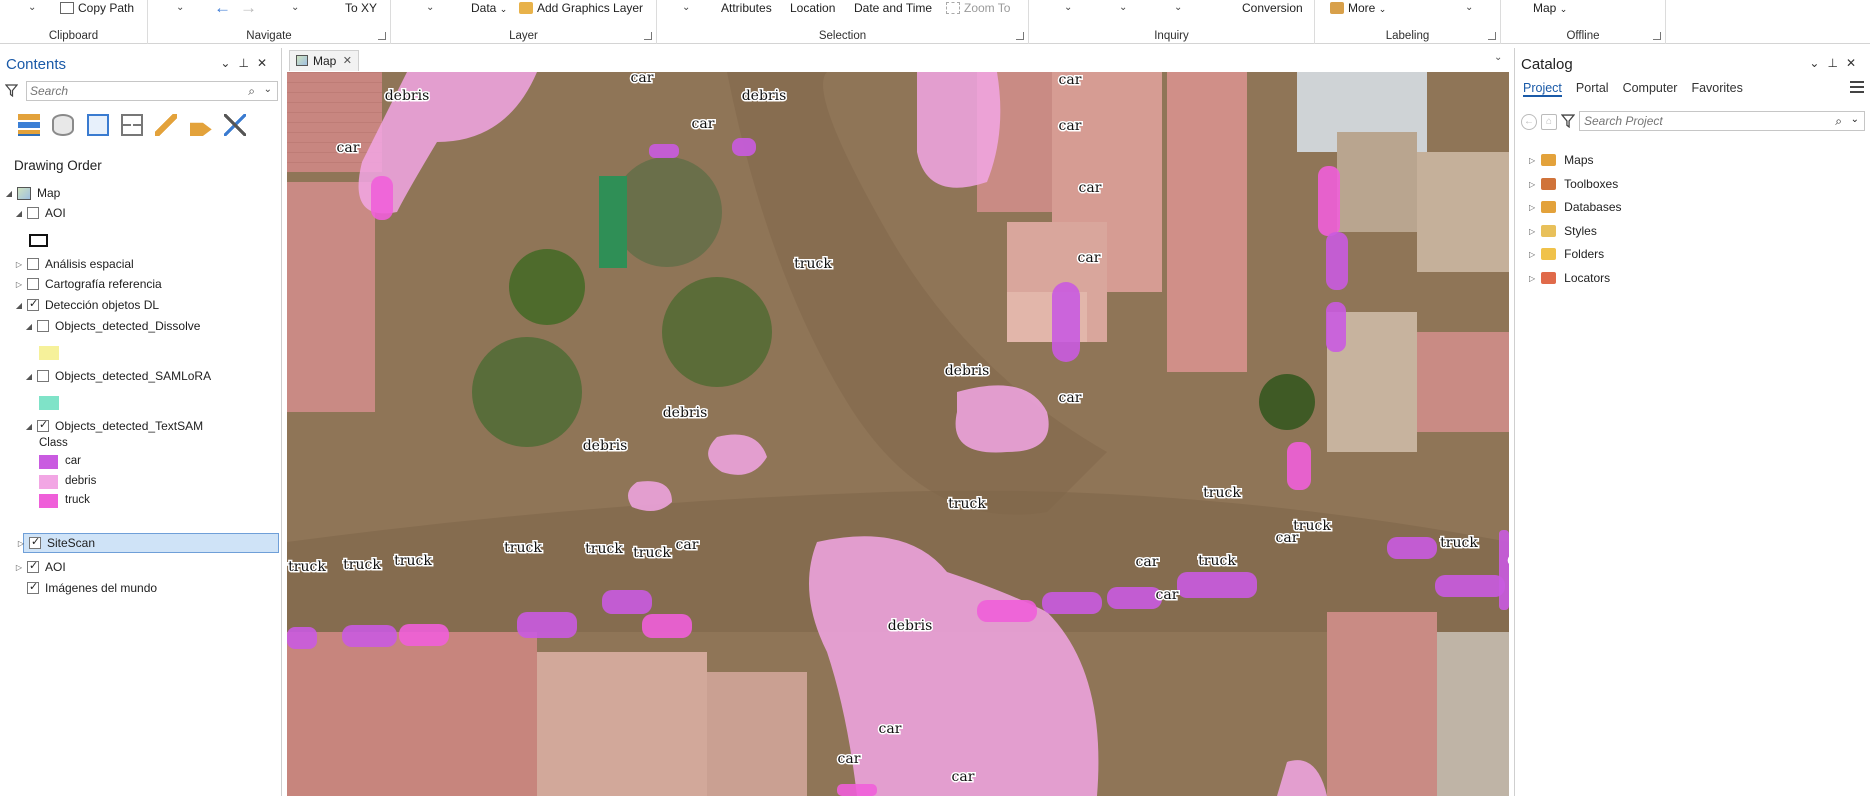 The image size is (1870, 796). What do you see at coordinates (1563, 231) in the screenshot?
I see `catalog-item-styles: ▷ Styles` at bounding box center [1563, 231].